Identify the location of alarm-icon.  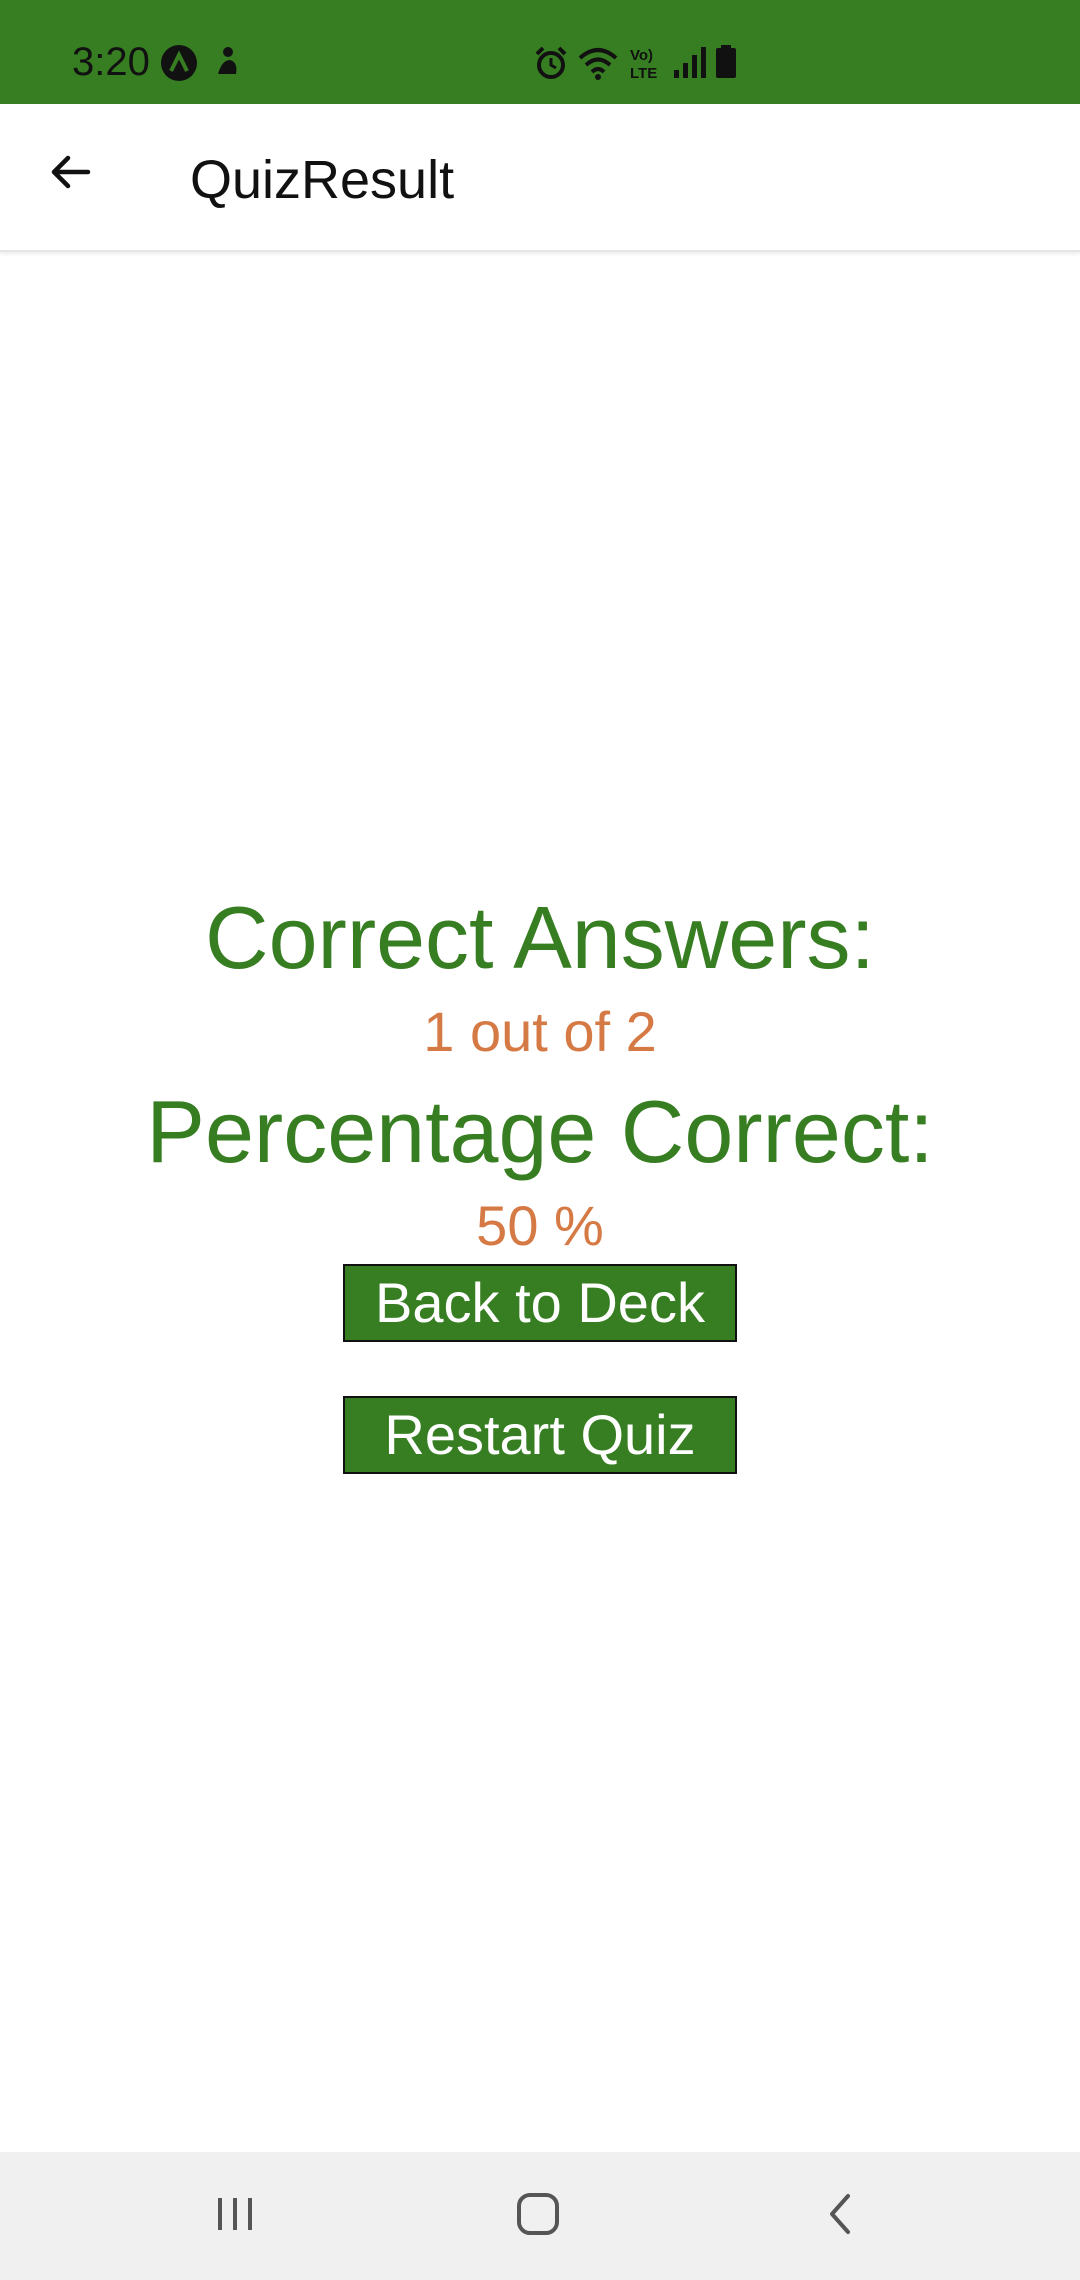
(551, 63).